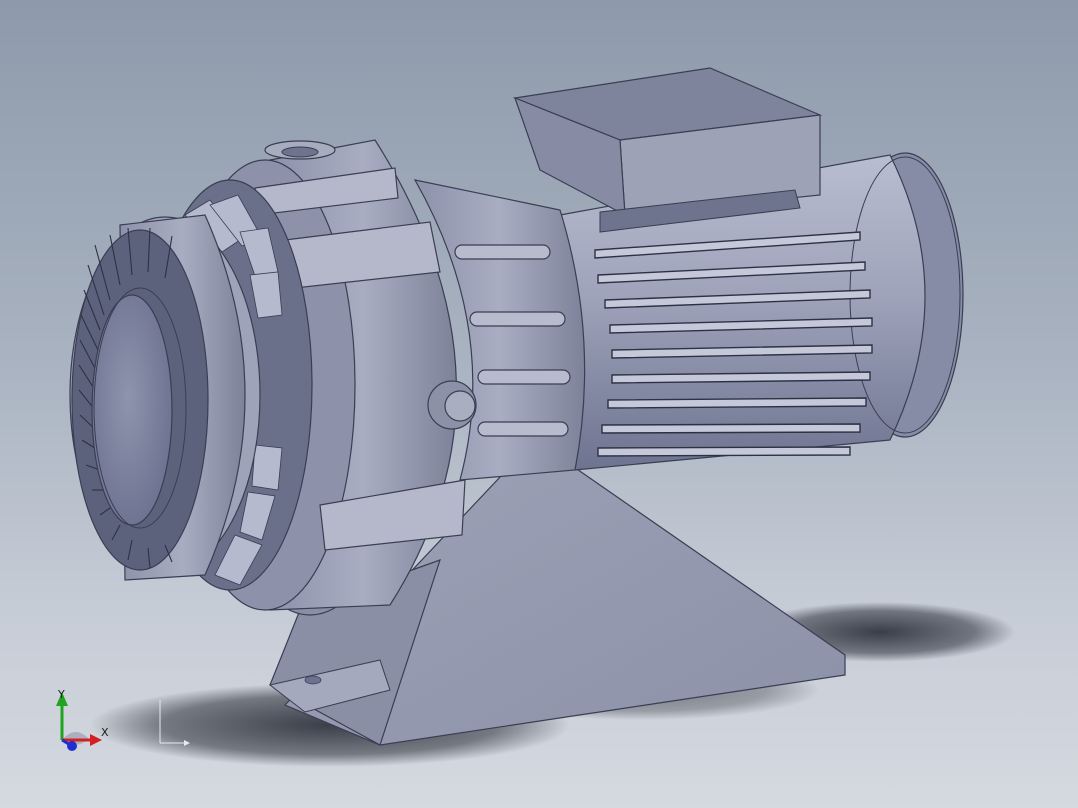 Image resolution: width=1078 pixels, height=808 pixels. Describe the element at coordinates (667, 150) in the screenshot. I see `terminal-box` at that location.